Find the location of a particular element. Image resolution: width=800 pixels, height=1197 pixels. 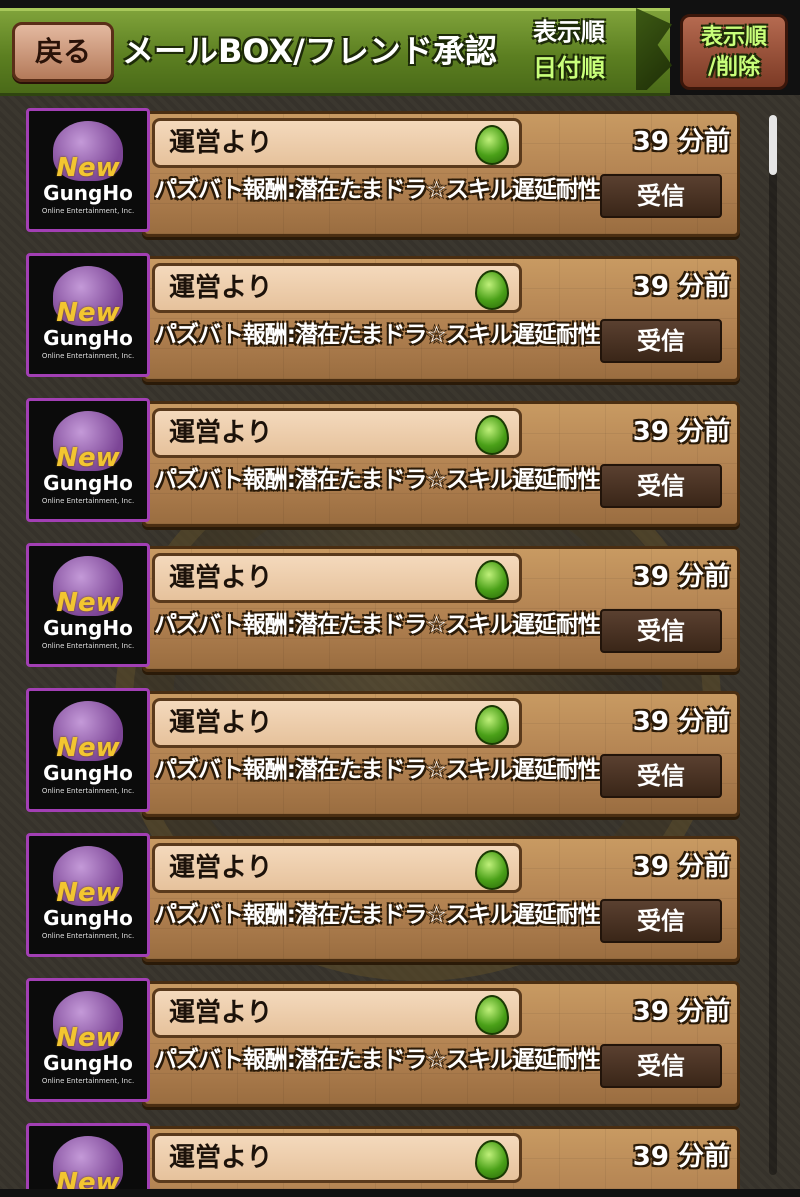

scrollbar is located at coordinates (773, 645).